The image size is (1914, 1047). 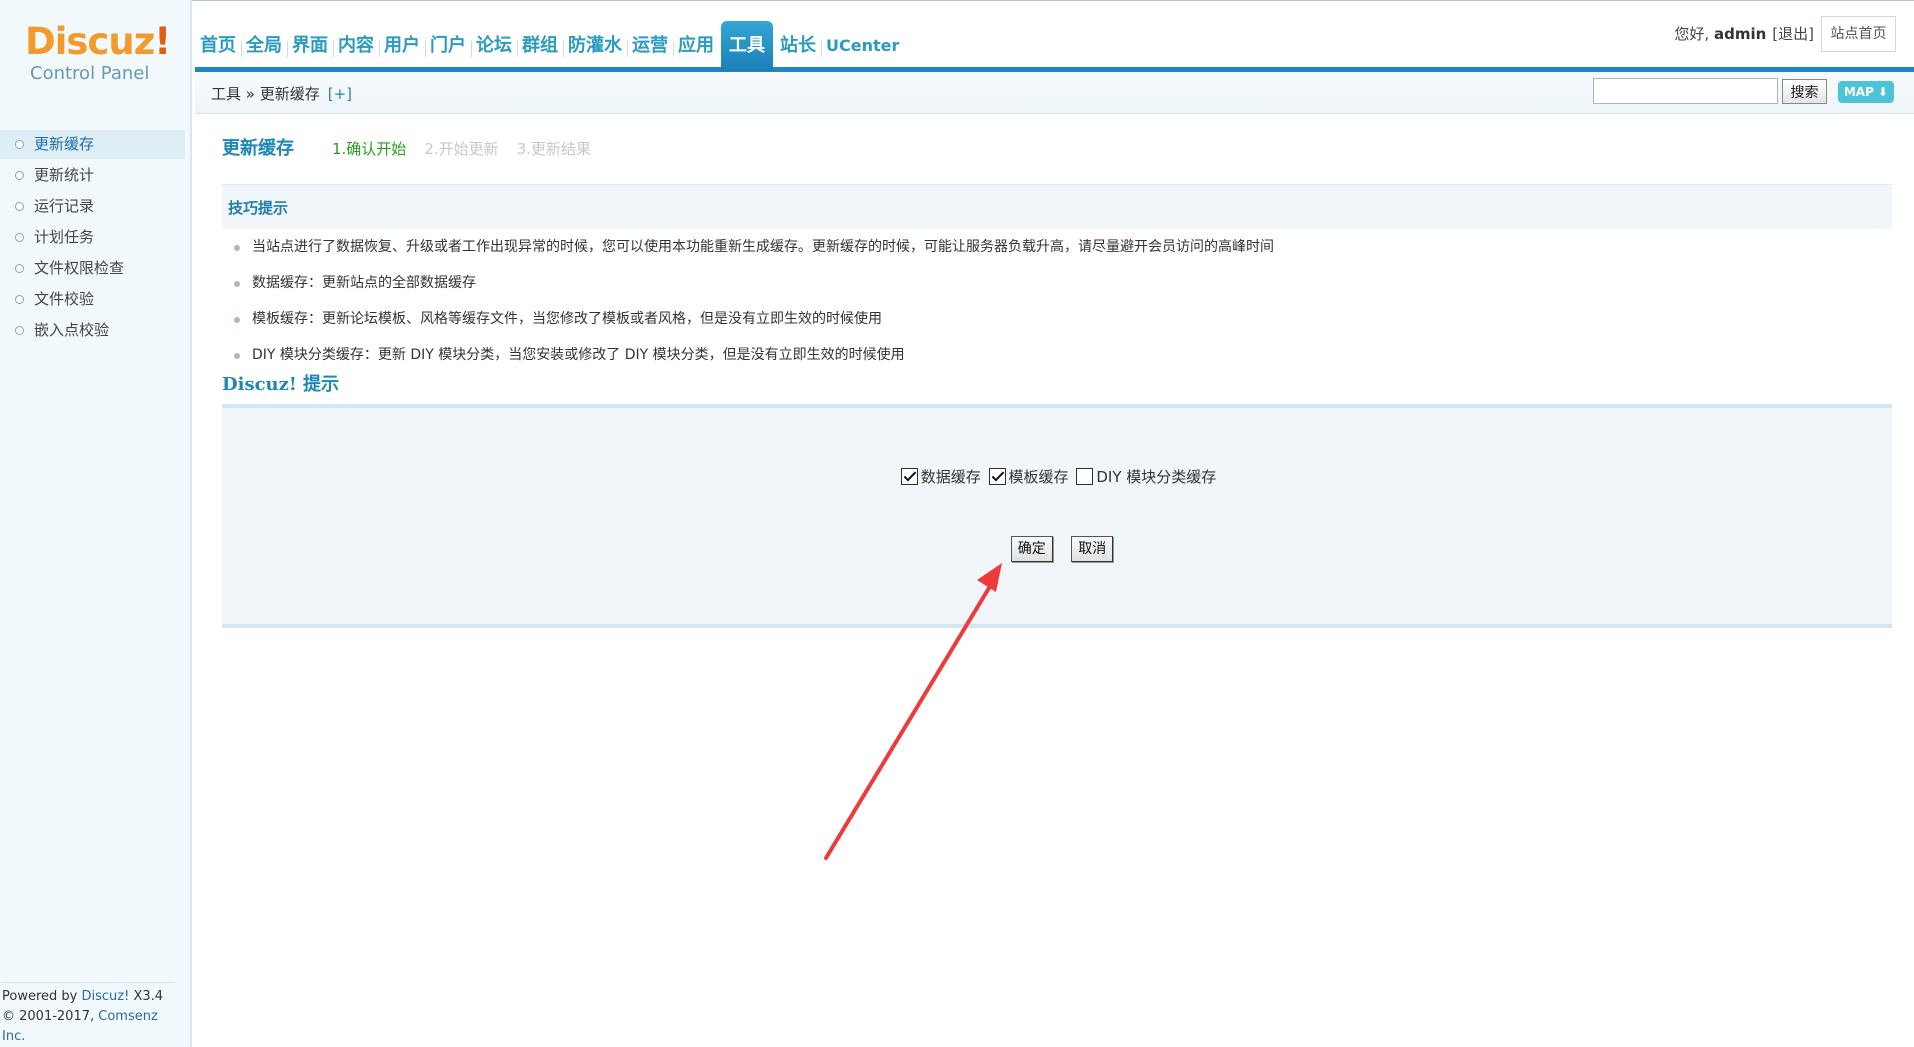 What do you see at coordinates (340, 94) in the screenshot?
I see `add-shortcut-link: [+]` at bounding box center [340, 94].